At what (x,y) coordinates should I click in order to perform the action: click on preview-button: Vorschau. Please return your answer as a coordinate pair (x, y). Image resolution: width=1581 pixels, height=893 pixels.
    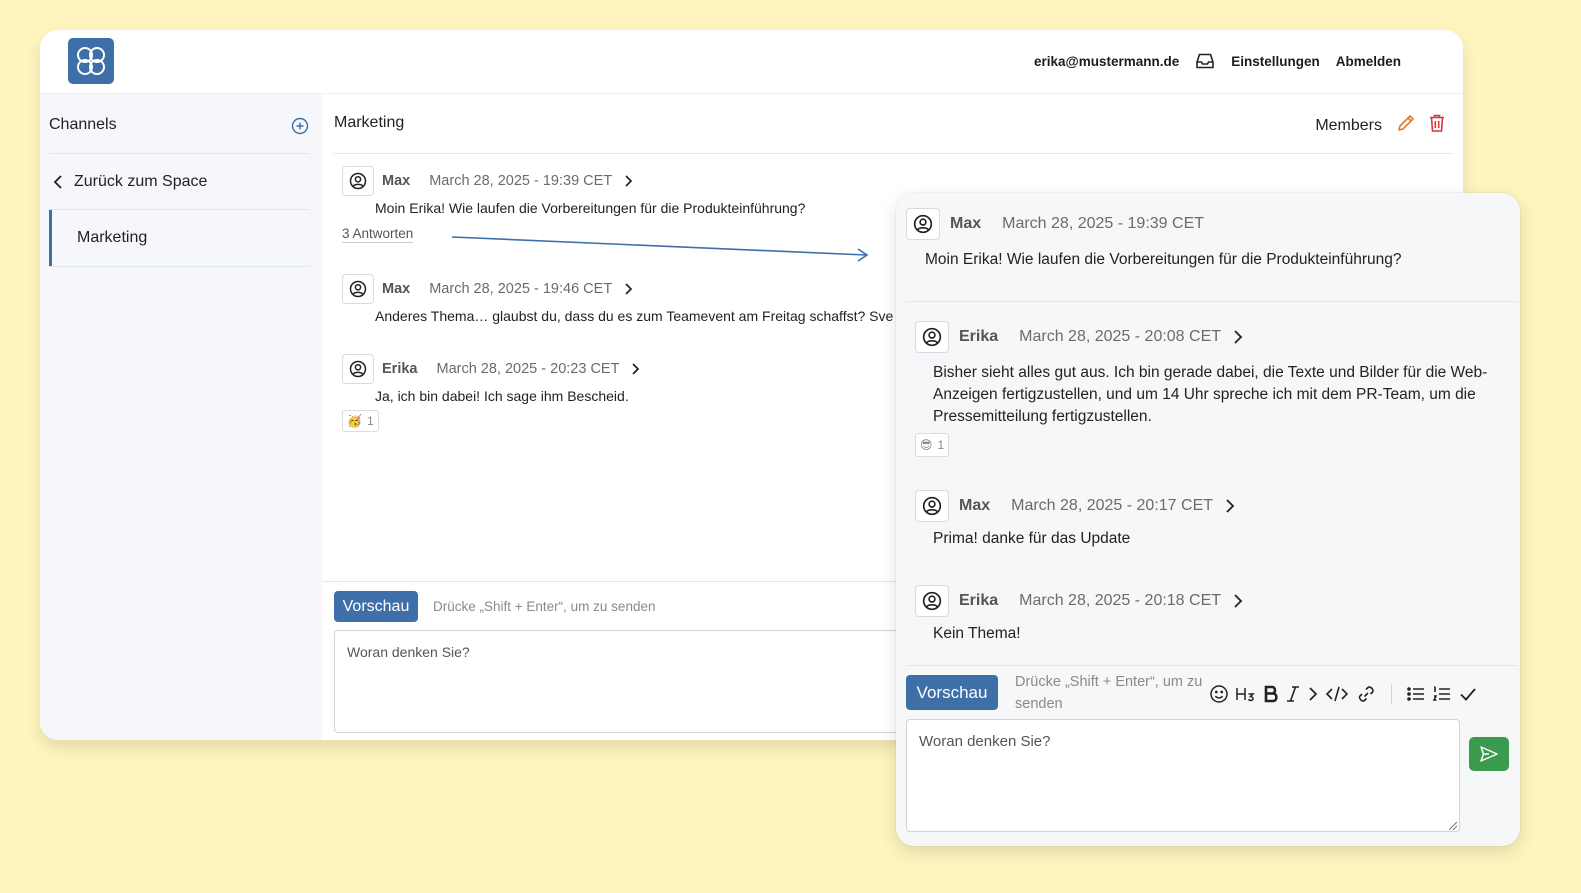
    Looking at the image, I should click on (376, 606).